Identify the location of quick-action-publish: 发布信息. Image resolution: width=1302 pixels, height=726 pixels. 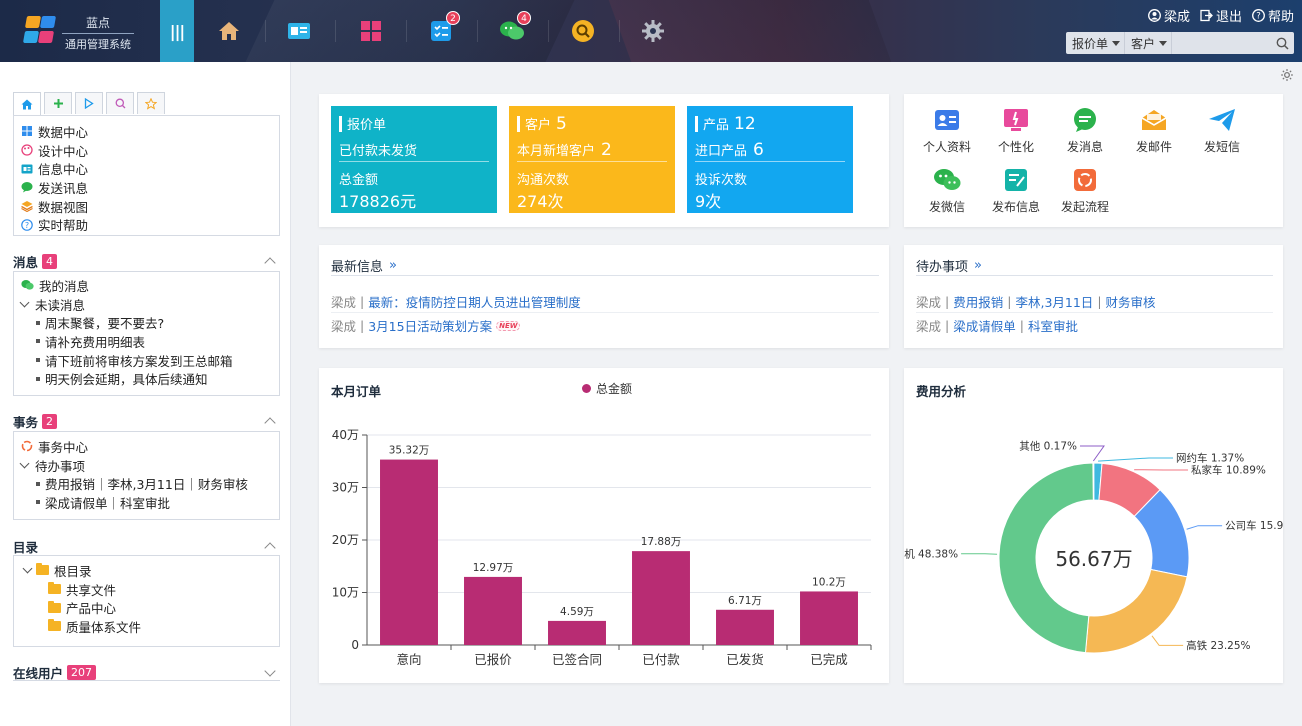
(1016, 191).